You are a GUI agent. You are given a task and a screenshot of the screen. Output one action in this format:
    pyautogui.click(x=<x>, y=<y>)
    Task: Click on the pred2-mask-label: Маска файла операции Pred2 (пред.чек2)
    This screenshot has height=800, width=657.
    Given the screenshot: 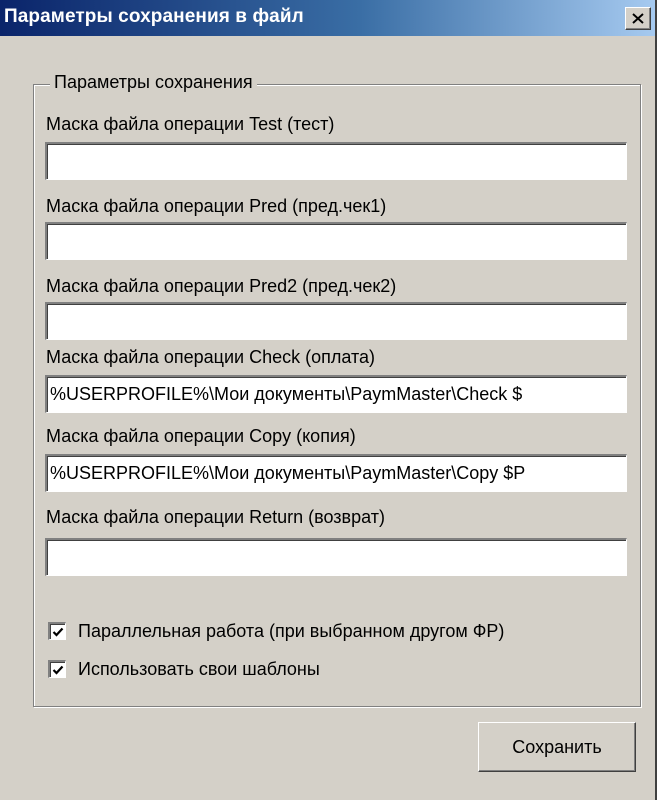 What is the action you would take?
    pyautogui.click(x=221, y=286)
    